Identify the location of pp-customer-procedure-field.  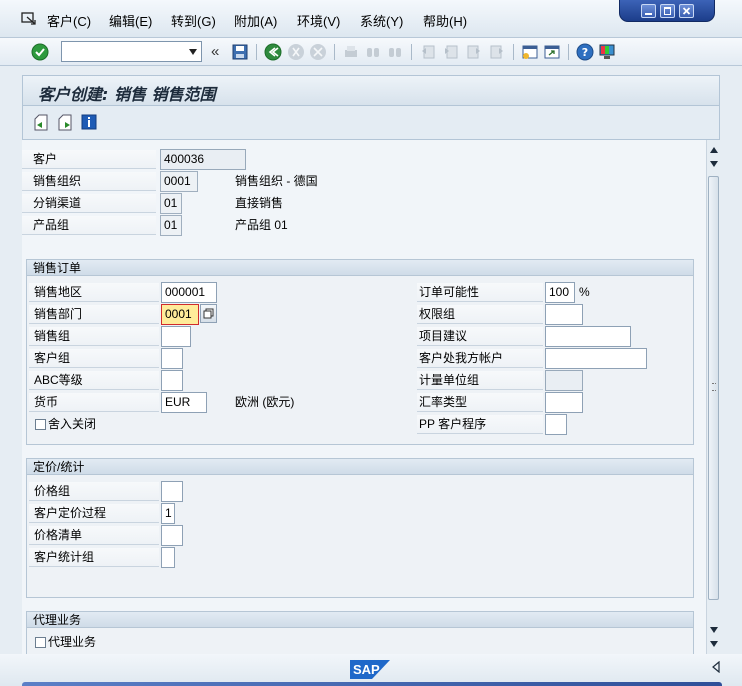
(556, 424).